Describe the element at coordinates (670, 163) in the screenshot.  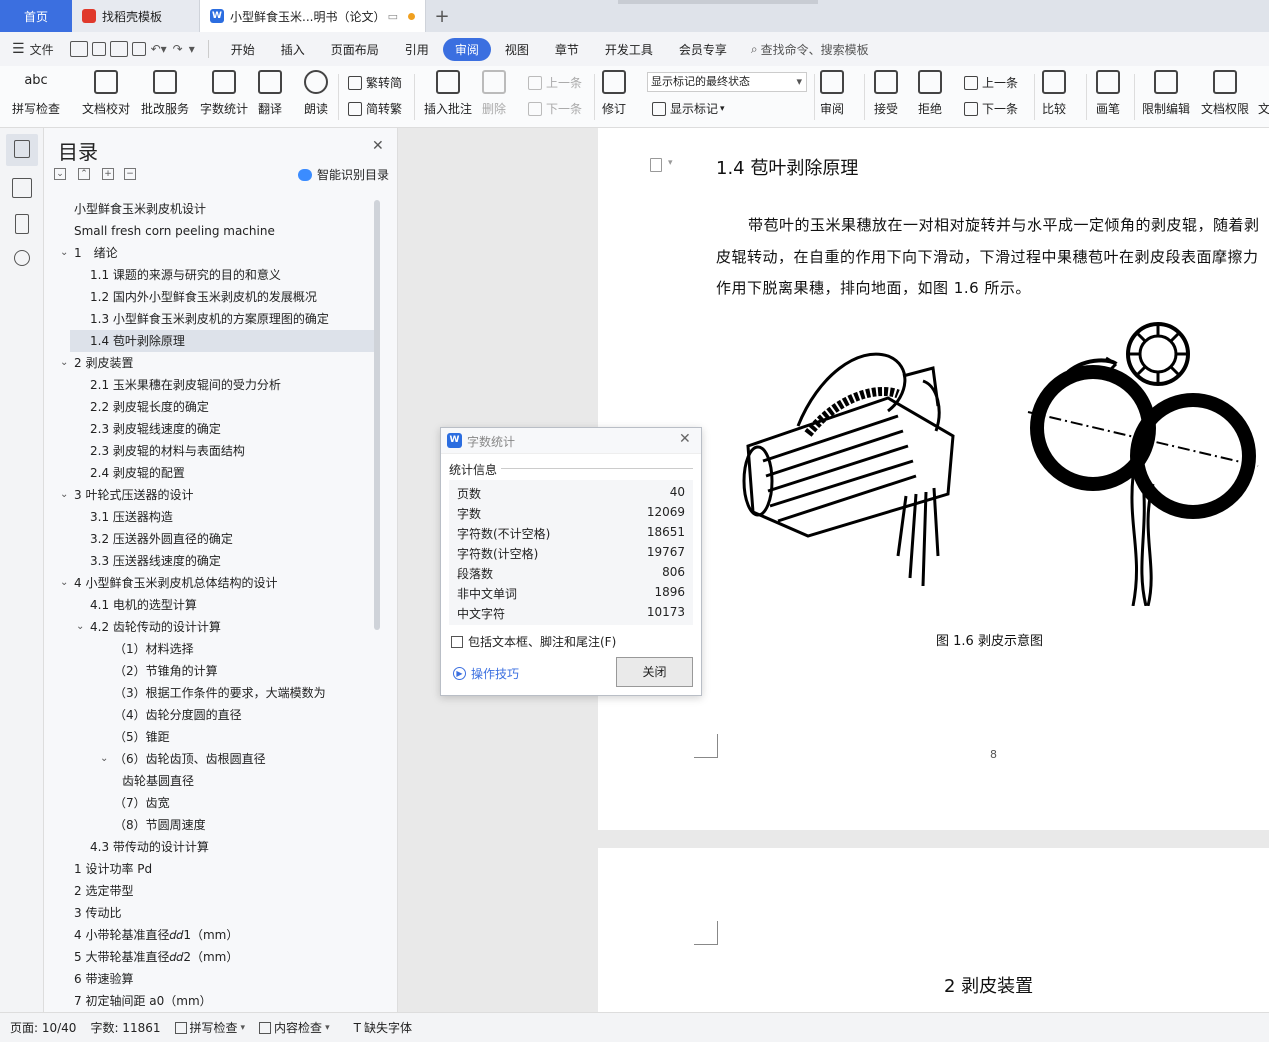
I see `chevron-down-icon: ▾` at that location.